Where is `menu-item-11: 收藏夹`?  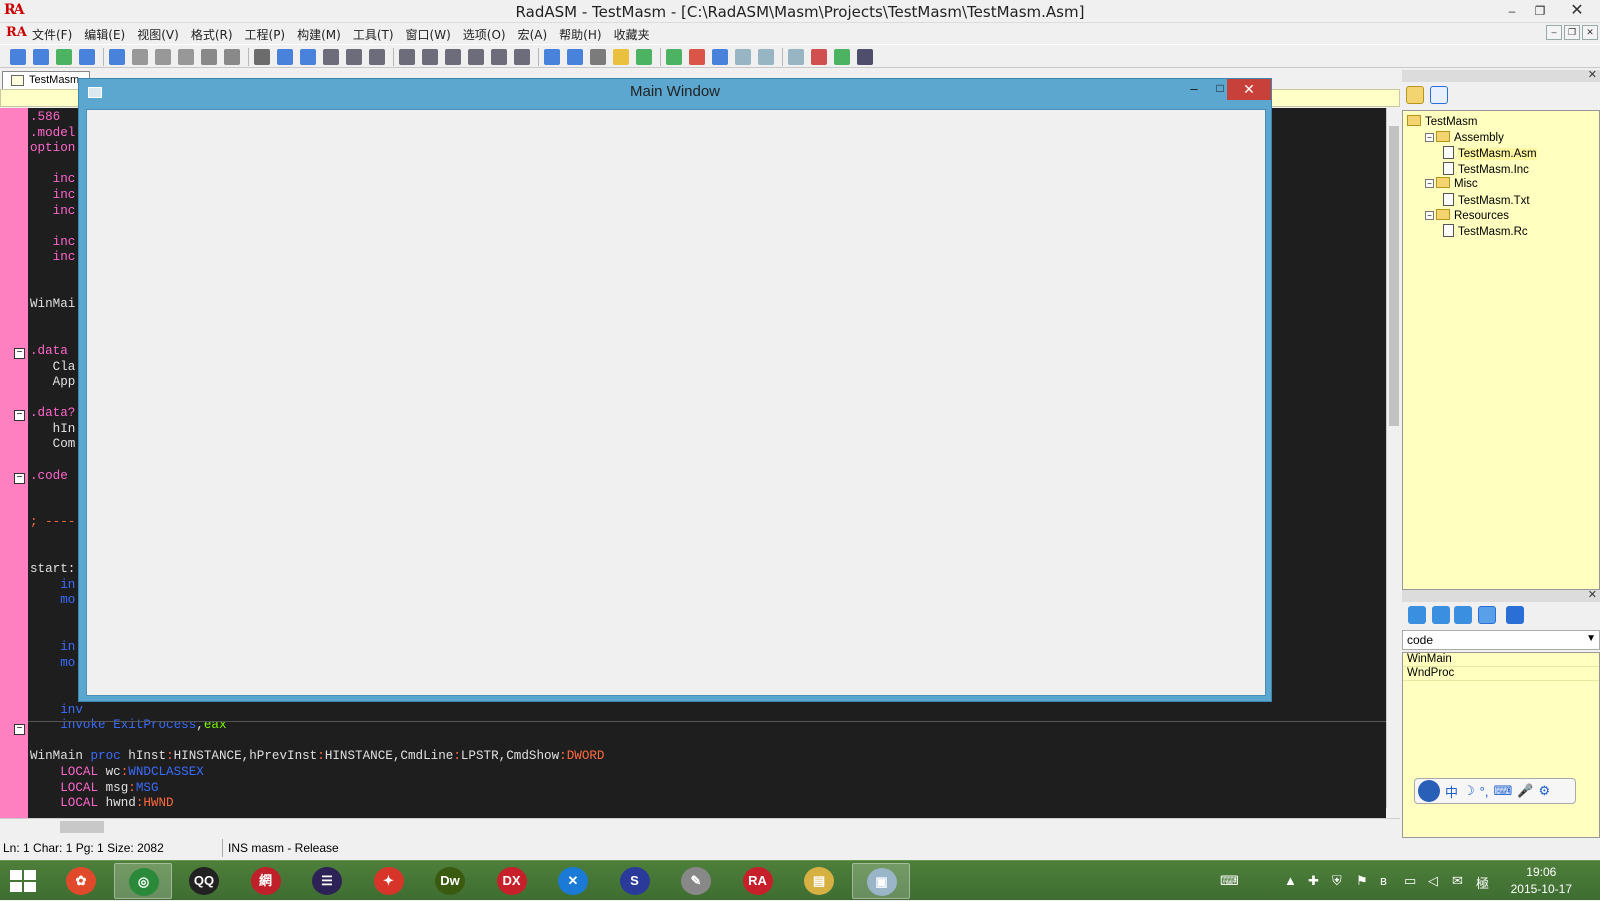 menu-item-11: 收藏夹 is located at coordinates (632, 34).